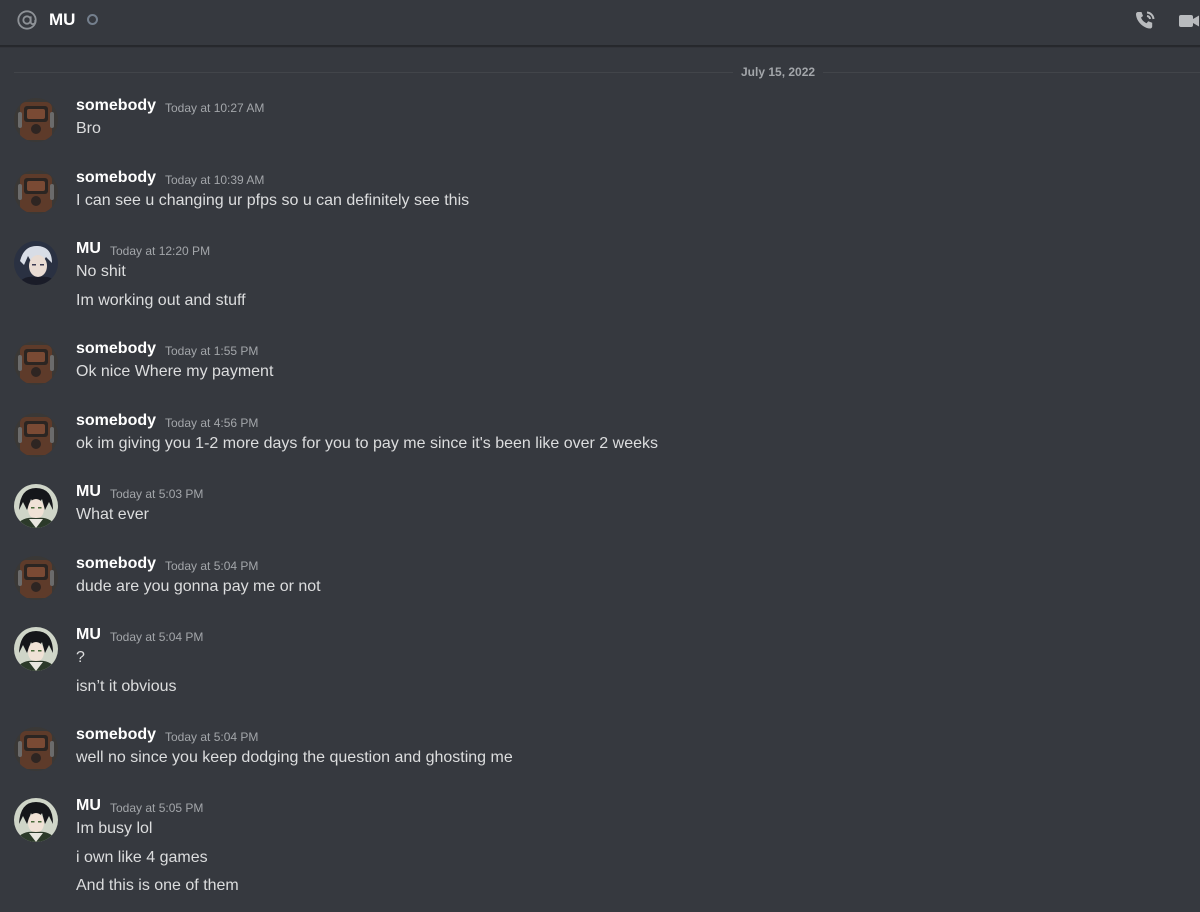 Image resolution: width=1200 pixels, height=912 pixels. Describe the element at coordinates (215, 108) in the screenshot. I see `message-timestamp: Today at 10:27 AM` at that location.